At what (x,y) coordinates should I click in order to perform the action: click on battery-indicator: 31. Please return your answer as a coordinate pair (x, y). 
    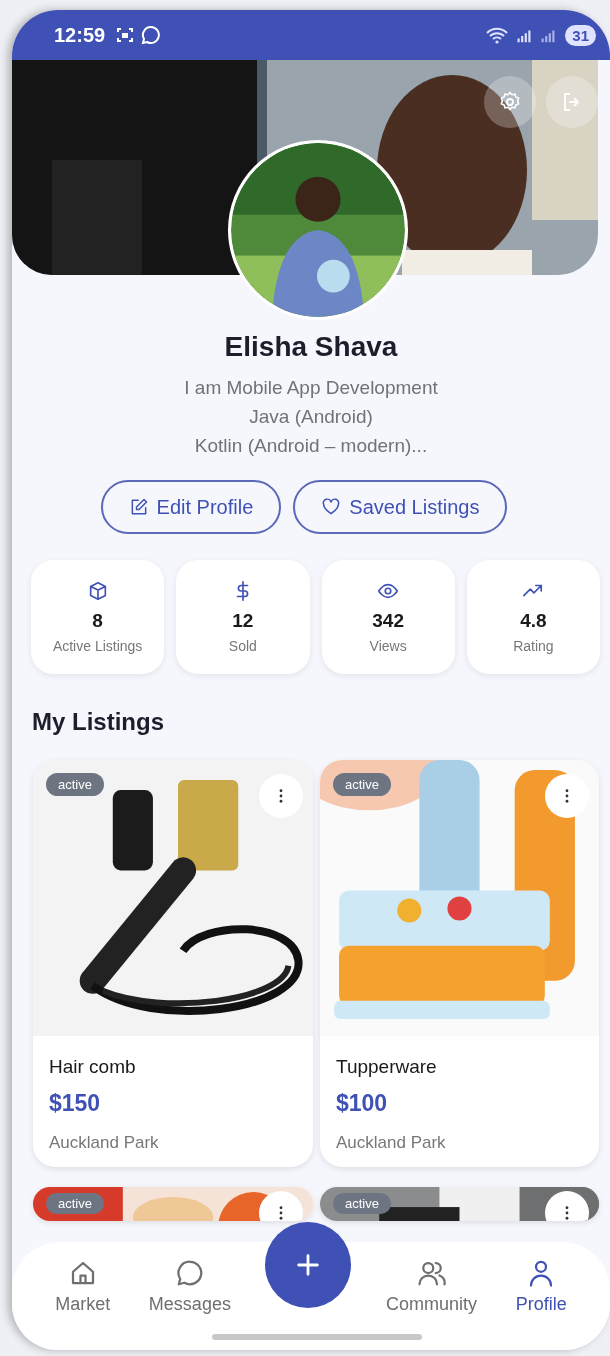
    Looking at the image, I should click on (580, 35).